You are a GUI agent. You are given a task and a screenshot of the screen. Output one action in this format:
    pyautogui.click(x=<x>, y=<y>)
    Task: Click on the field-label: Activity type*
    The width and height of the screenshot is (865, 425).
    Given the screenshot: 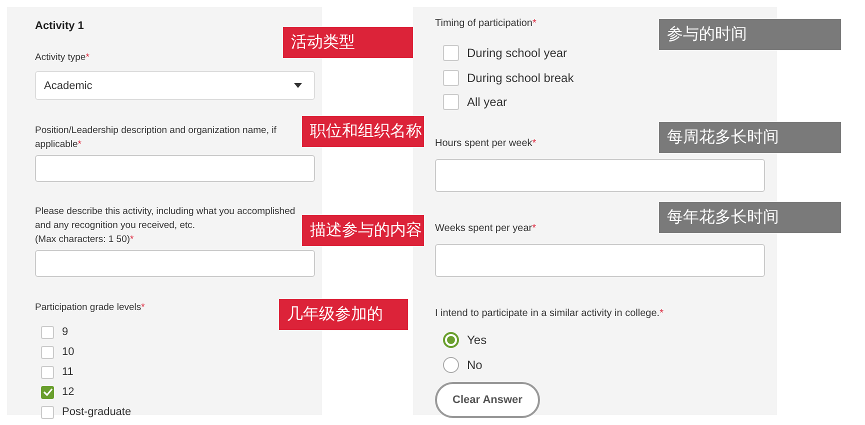 What is the action you would take?
    pyautogui.click(x=62, y=58)
    